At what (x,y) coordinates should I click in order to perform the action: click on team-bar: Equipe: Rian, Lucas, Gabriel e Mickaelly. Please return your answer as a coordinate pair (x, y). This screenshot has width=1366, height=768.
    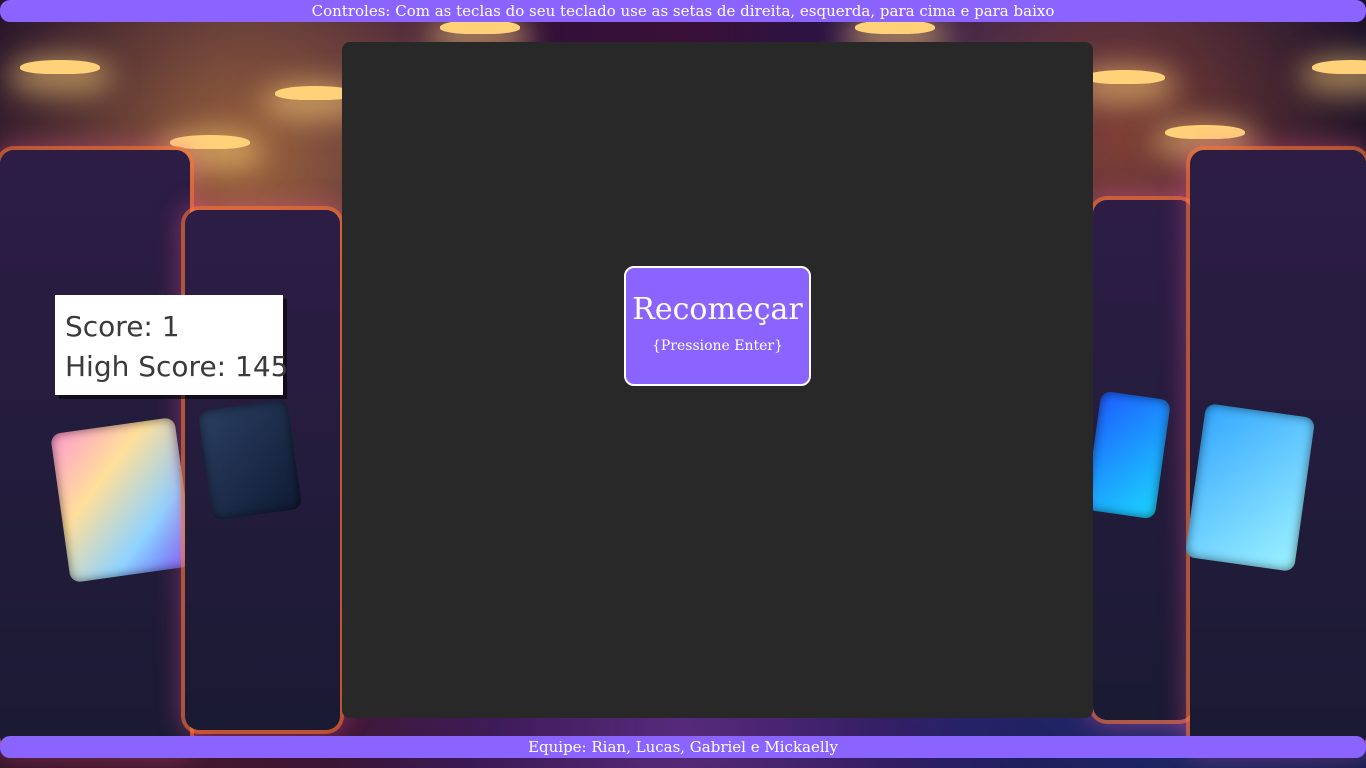
    Looking at the image, I should click on (683, 747).